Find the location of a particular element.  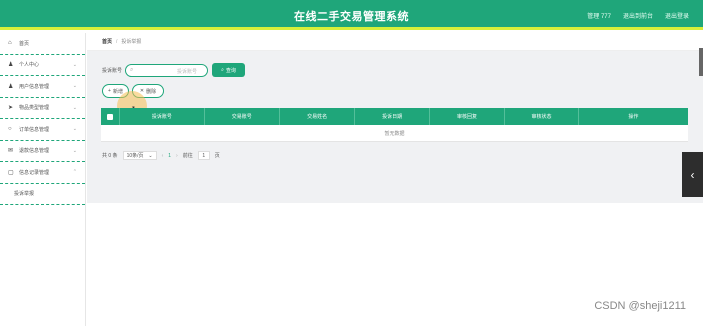

sidebar-item-complaints: 投诉举报 is located at coordinates (42, 194).